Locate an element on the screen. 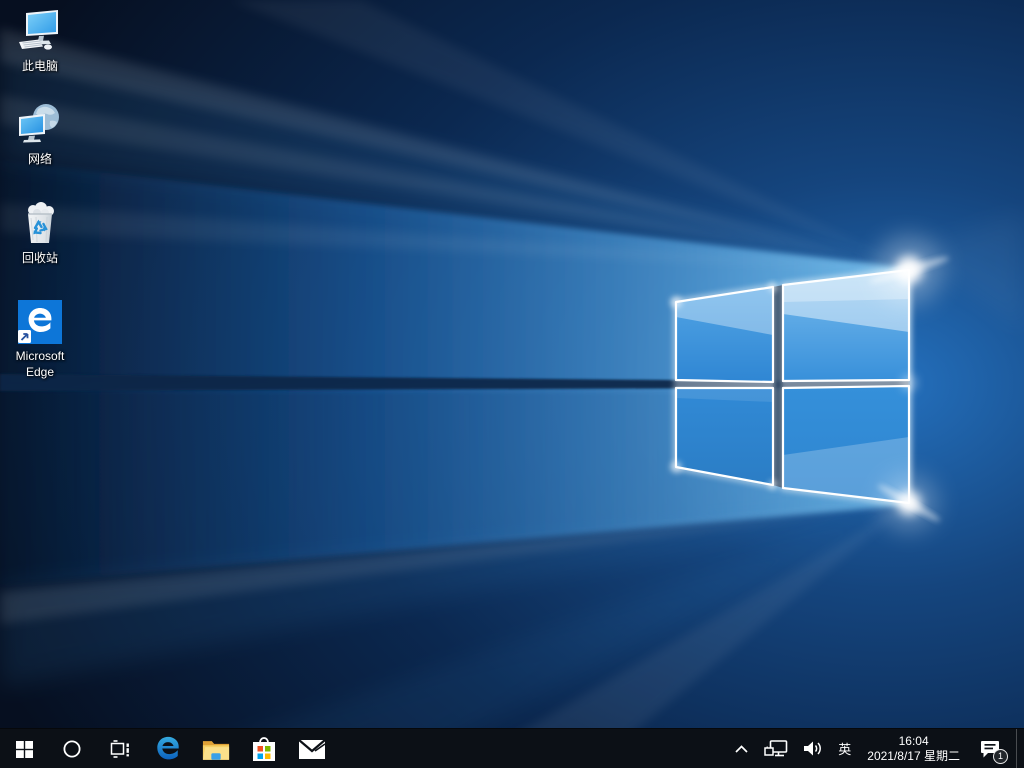  microsoft-store-icon is located at coordinates (264, 749).